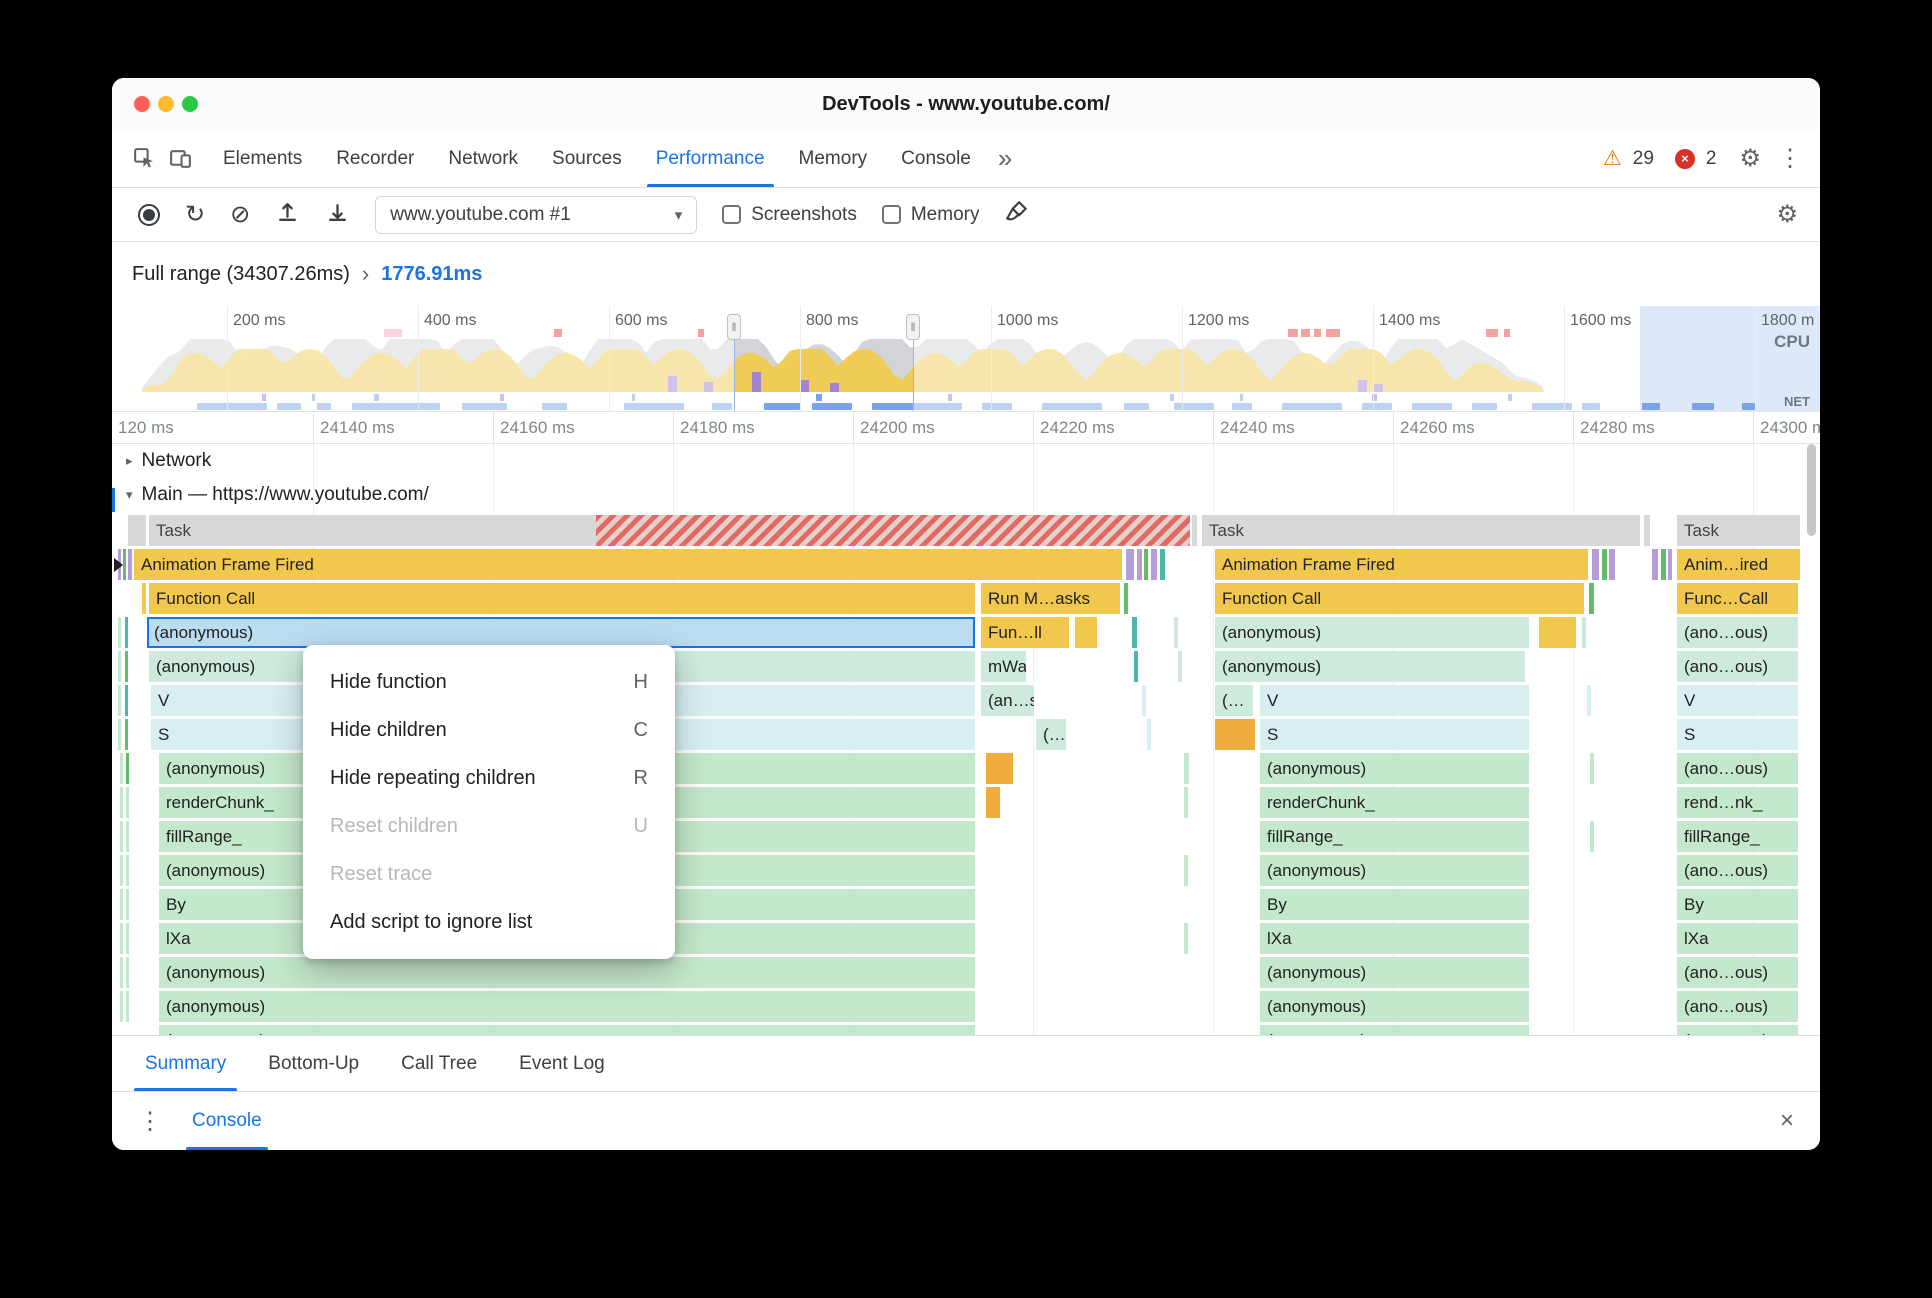 The image size is (1932, 1298). Describe the element at coordinates (489, 922) in the screenshot. I see `menu-item-add-script-to-ignore-list: Add script to ignore list` at that location.